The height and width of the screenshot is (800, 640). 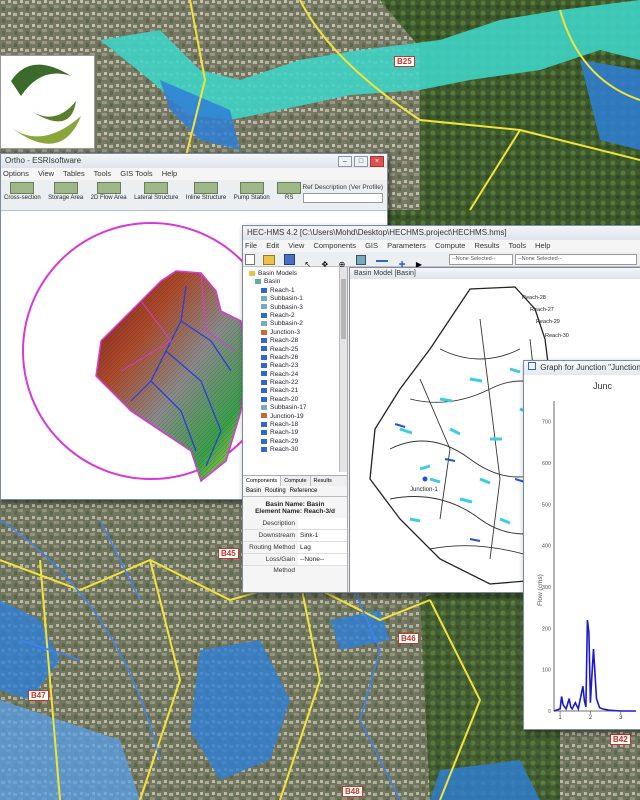 What do you see at coordinates (586, 561) in the screenshot?
I see `hydrograph-chart: 70060050040030020010001 2 3 Flow (cms)` at bounding box center [586, 561].